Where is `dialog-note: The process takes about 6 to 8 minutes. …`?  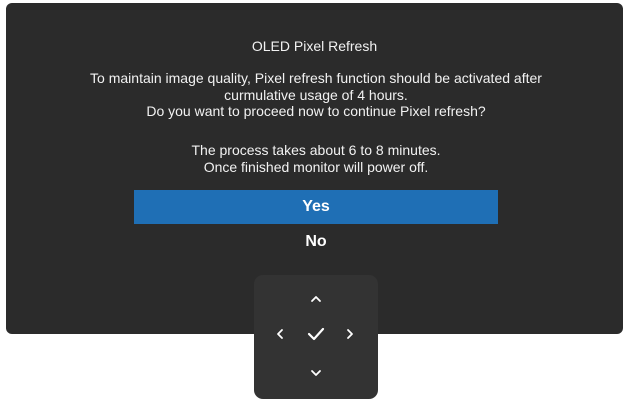
dialog-note: The process takes about 6 to 8 minutes. … is located at coordinates (316, 158).